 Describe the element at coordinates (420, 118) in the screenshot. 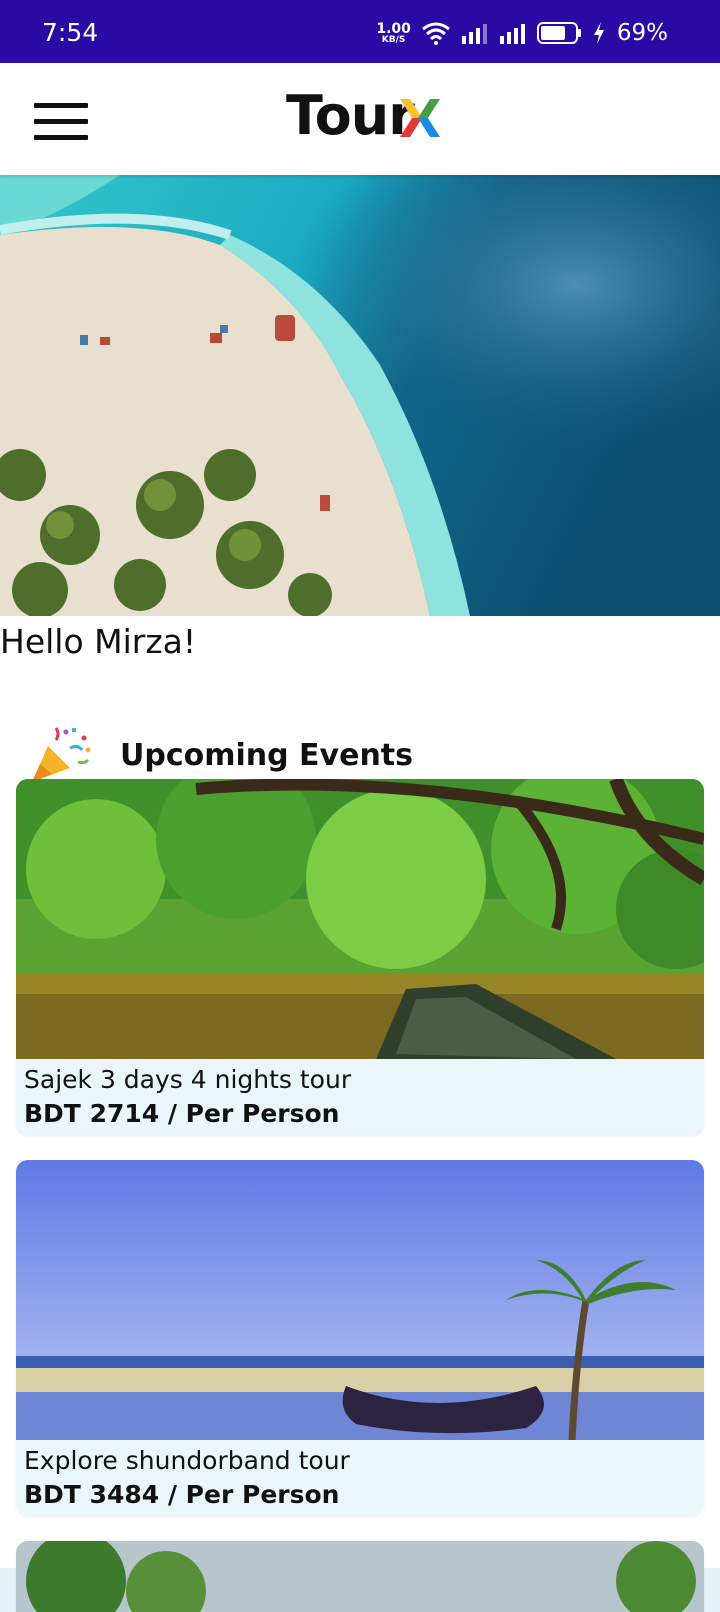

I see `brand-x-mark` at that location.